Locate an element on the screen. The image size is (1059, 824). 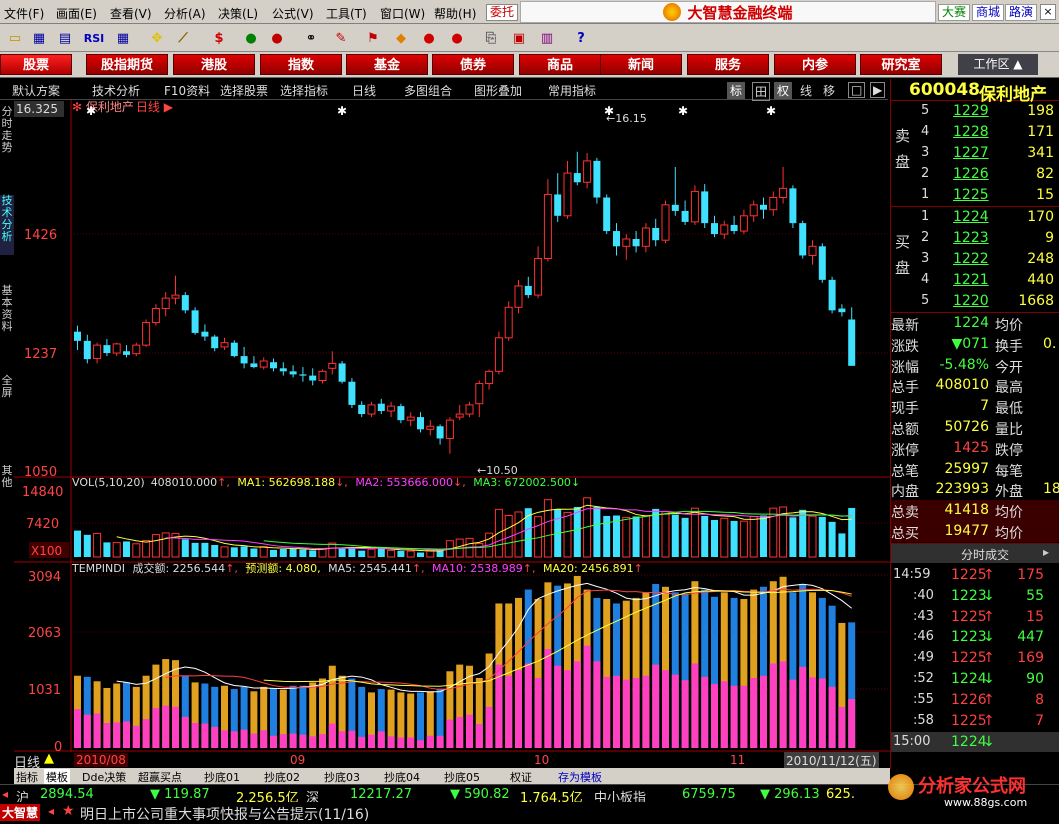
order-level-row: 1 1224 170 is located at coordinates (975, 217).